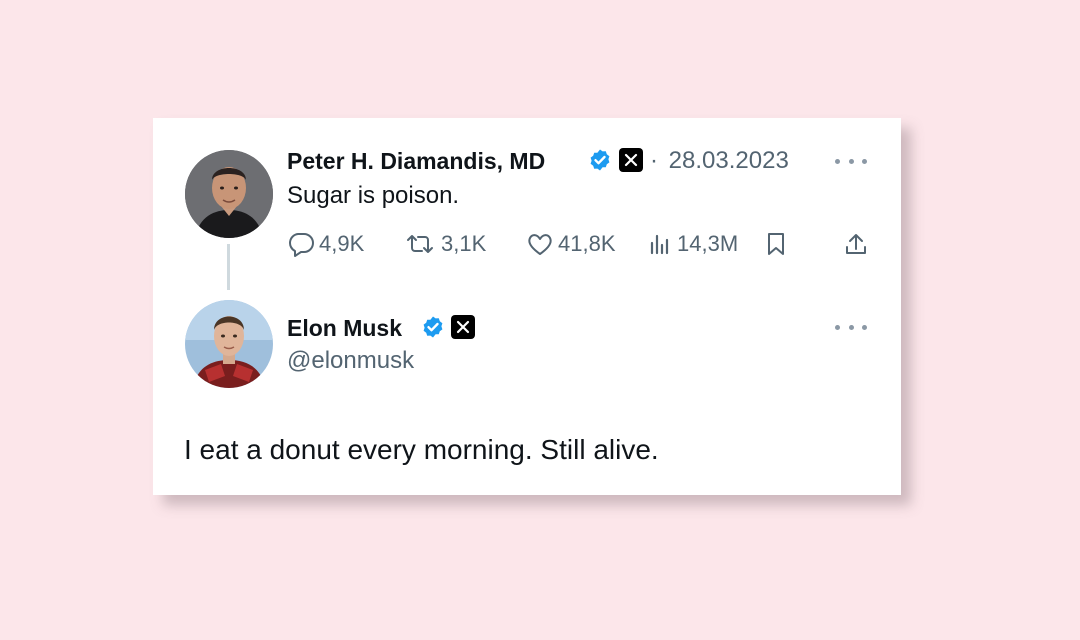  Describe the element at coordinates (659, 244) in the screenshot. I see `views-icon` at that location.